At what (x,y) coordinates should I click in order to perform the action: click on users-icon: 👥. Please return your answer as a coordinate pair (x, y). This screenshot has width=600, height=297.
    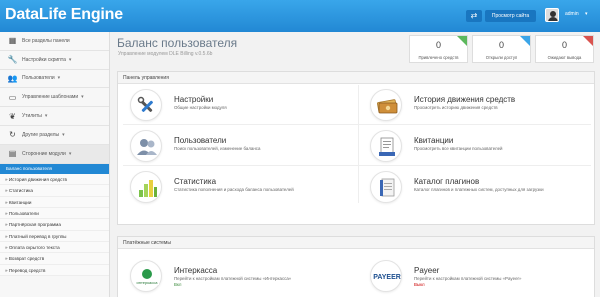
    Looking at the image, I should click on (12, 78).